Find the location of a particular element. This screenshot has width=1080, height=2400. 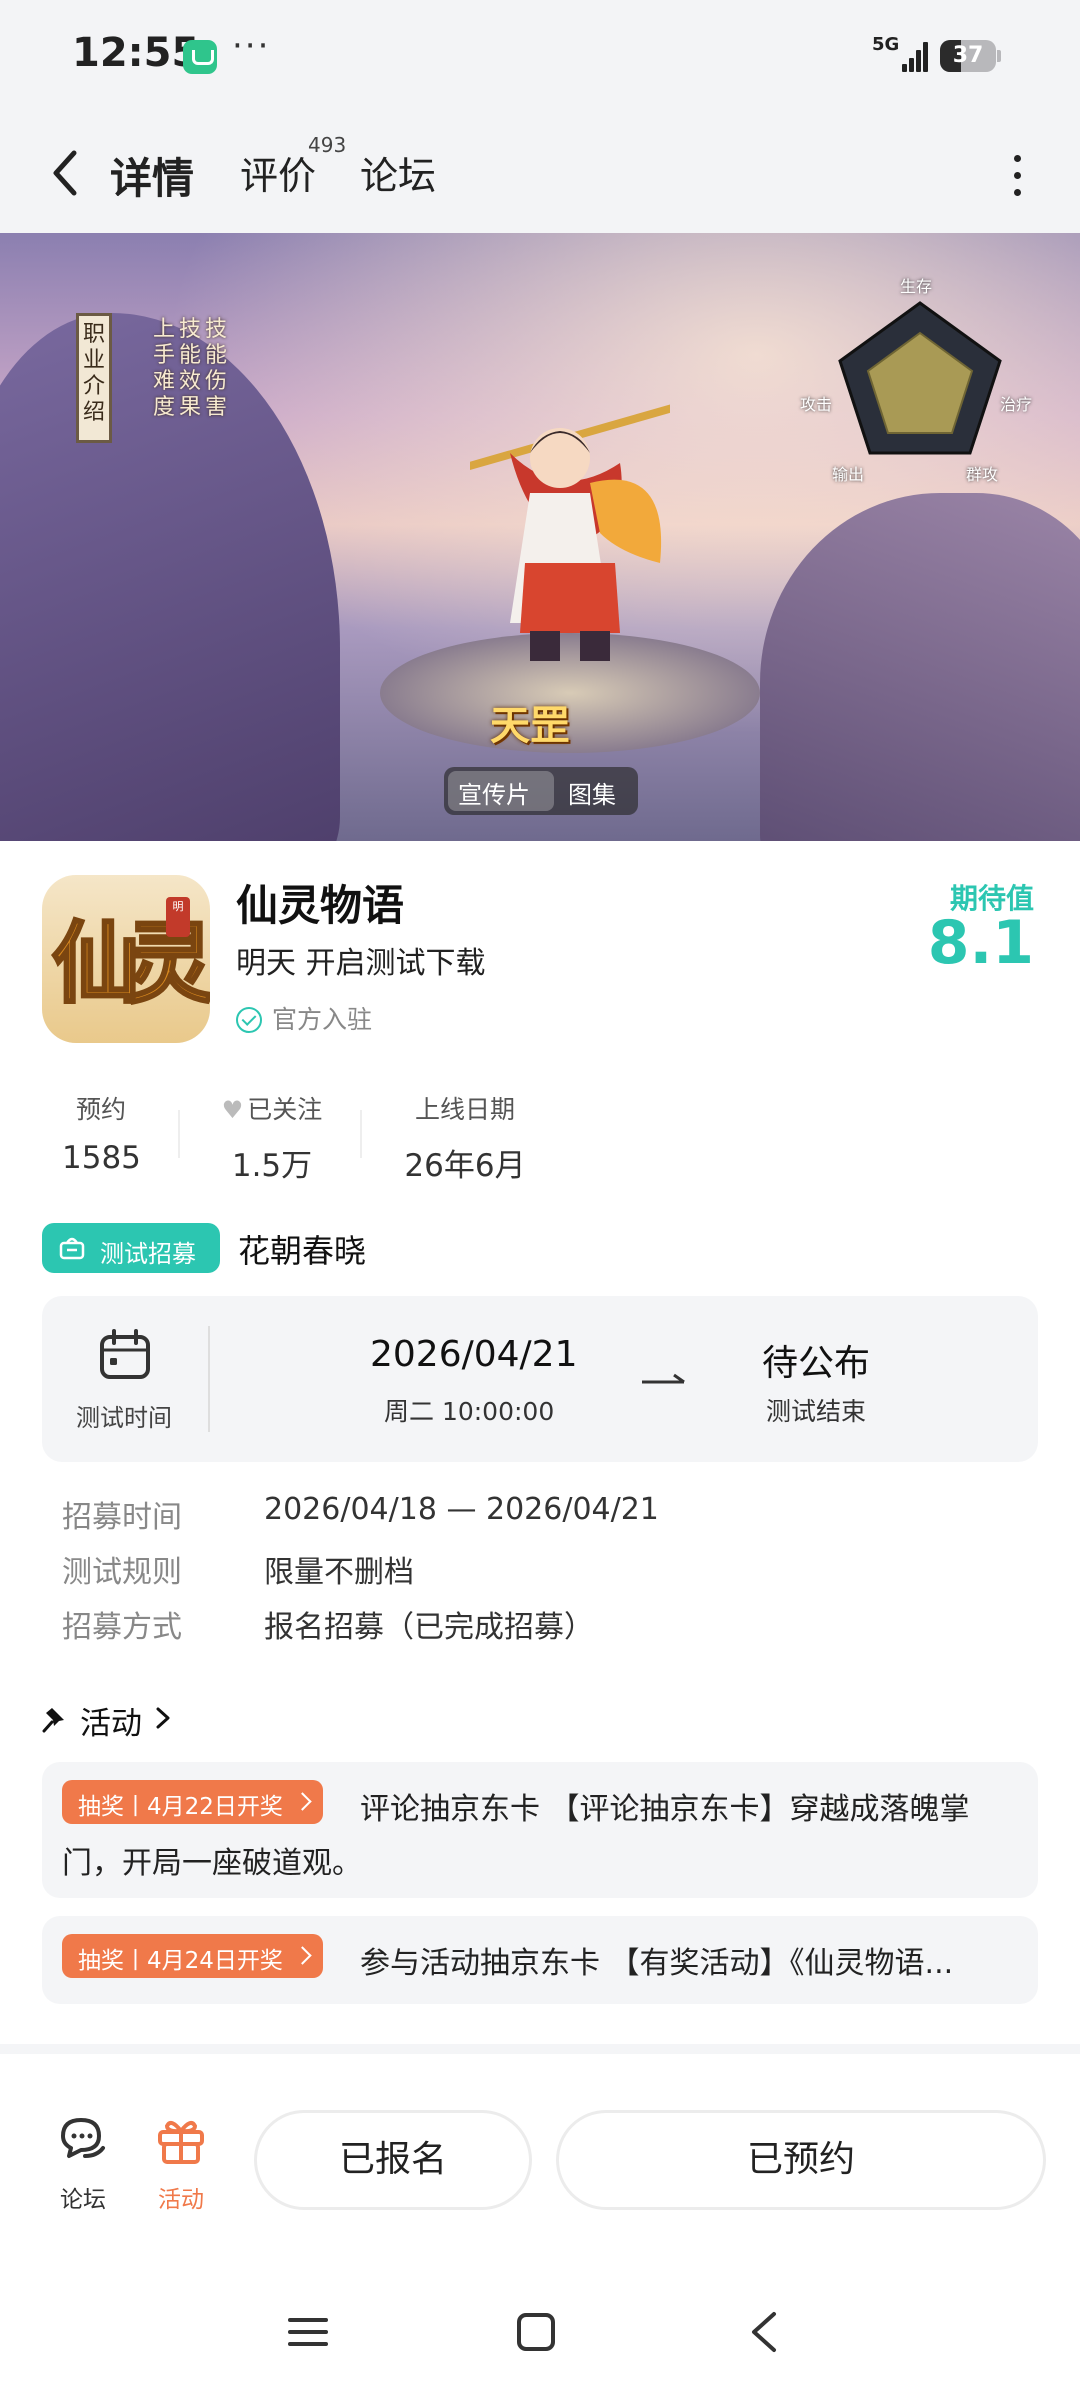

signal-icon is located at coordinates (915, 56).